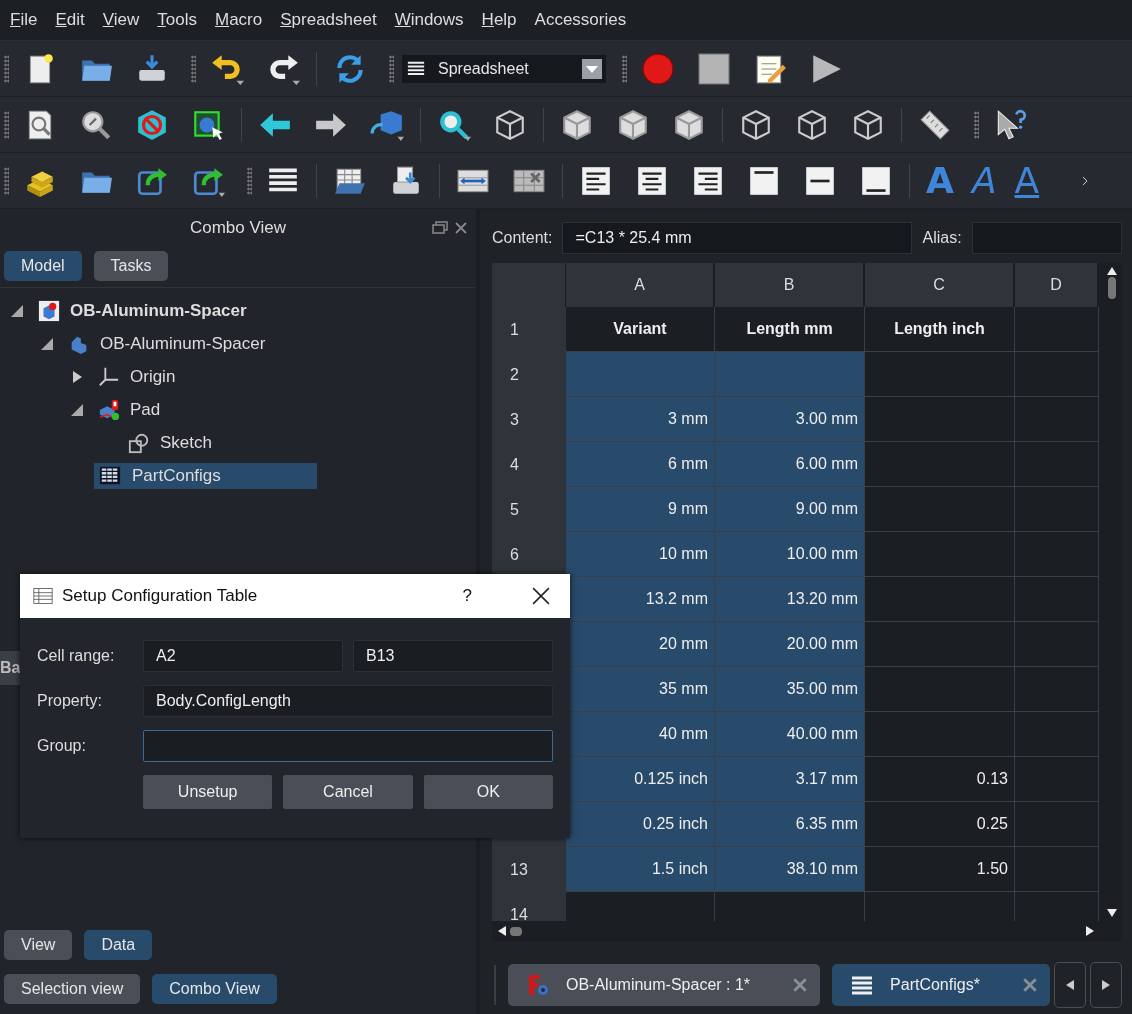 The image size is (1132, 1014). I want to click on spreadsheet-icon, so click(110, 475).